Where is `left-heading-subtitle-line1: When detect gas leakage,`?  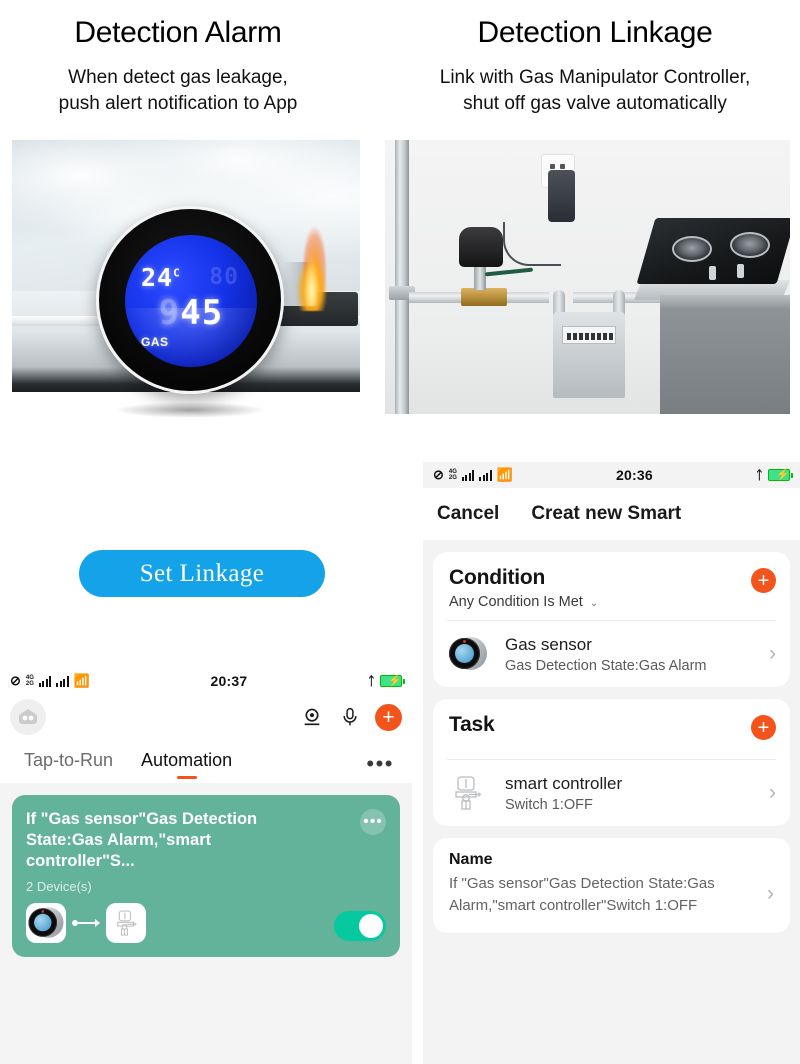
left-heading-subtitle-line1: When detect gas leakage, is located at coordinates (178, 77).